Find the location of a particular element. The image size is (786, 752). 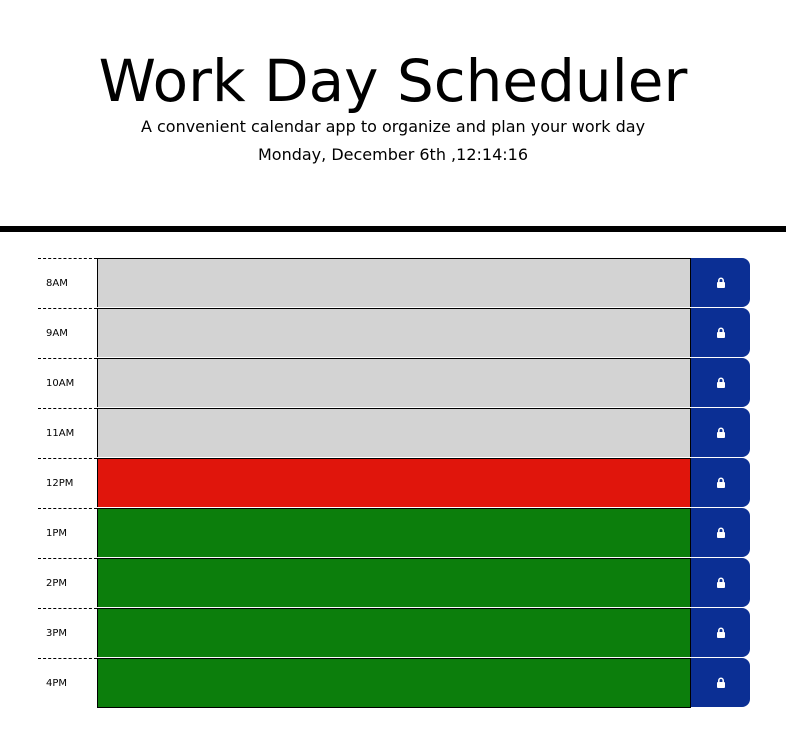

hour-label: 10AM is located at coordinates (67, 383).